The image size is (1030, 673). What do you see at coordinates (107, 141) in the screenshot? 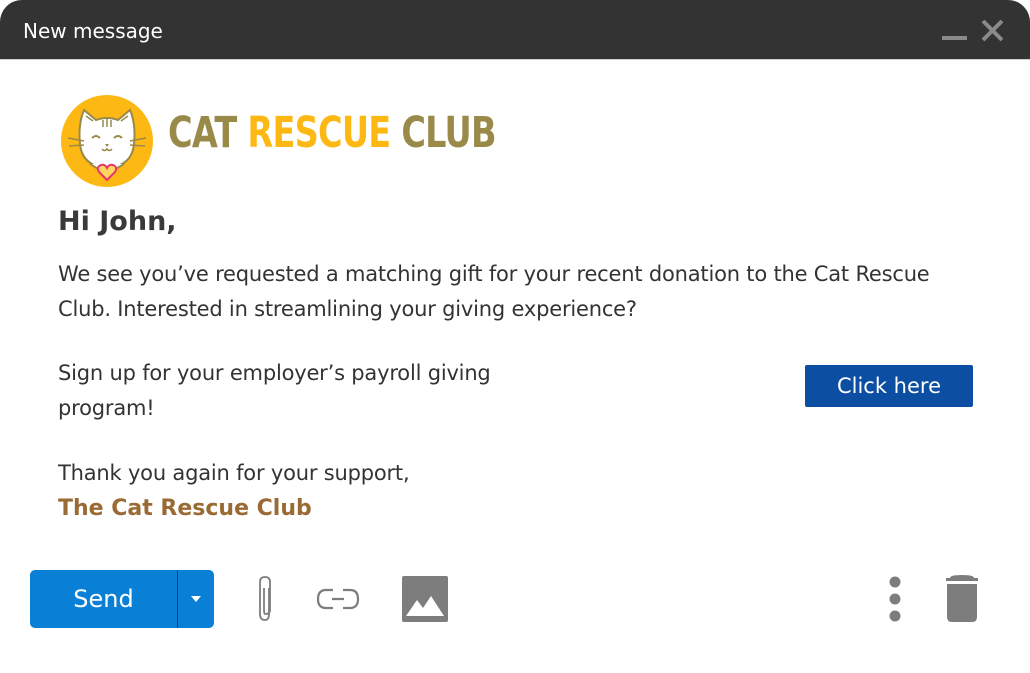
I see `cat-face-logo-icon` at bounding box center [107, 141].